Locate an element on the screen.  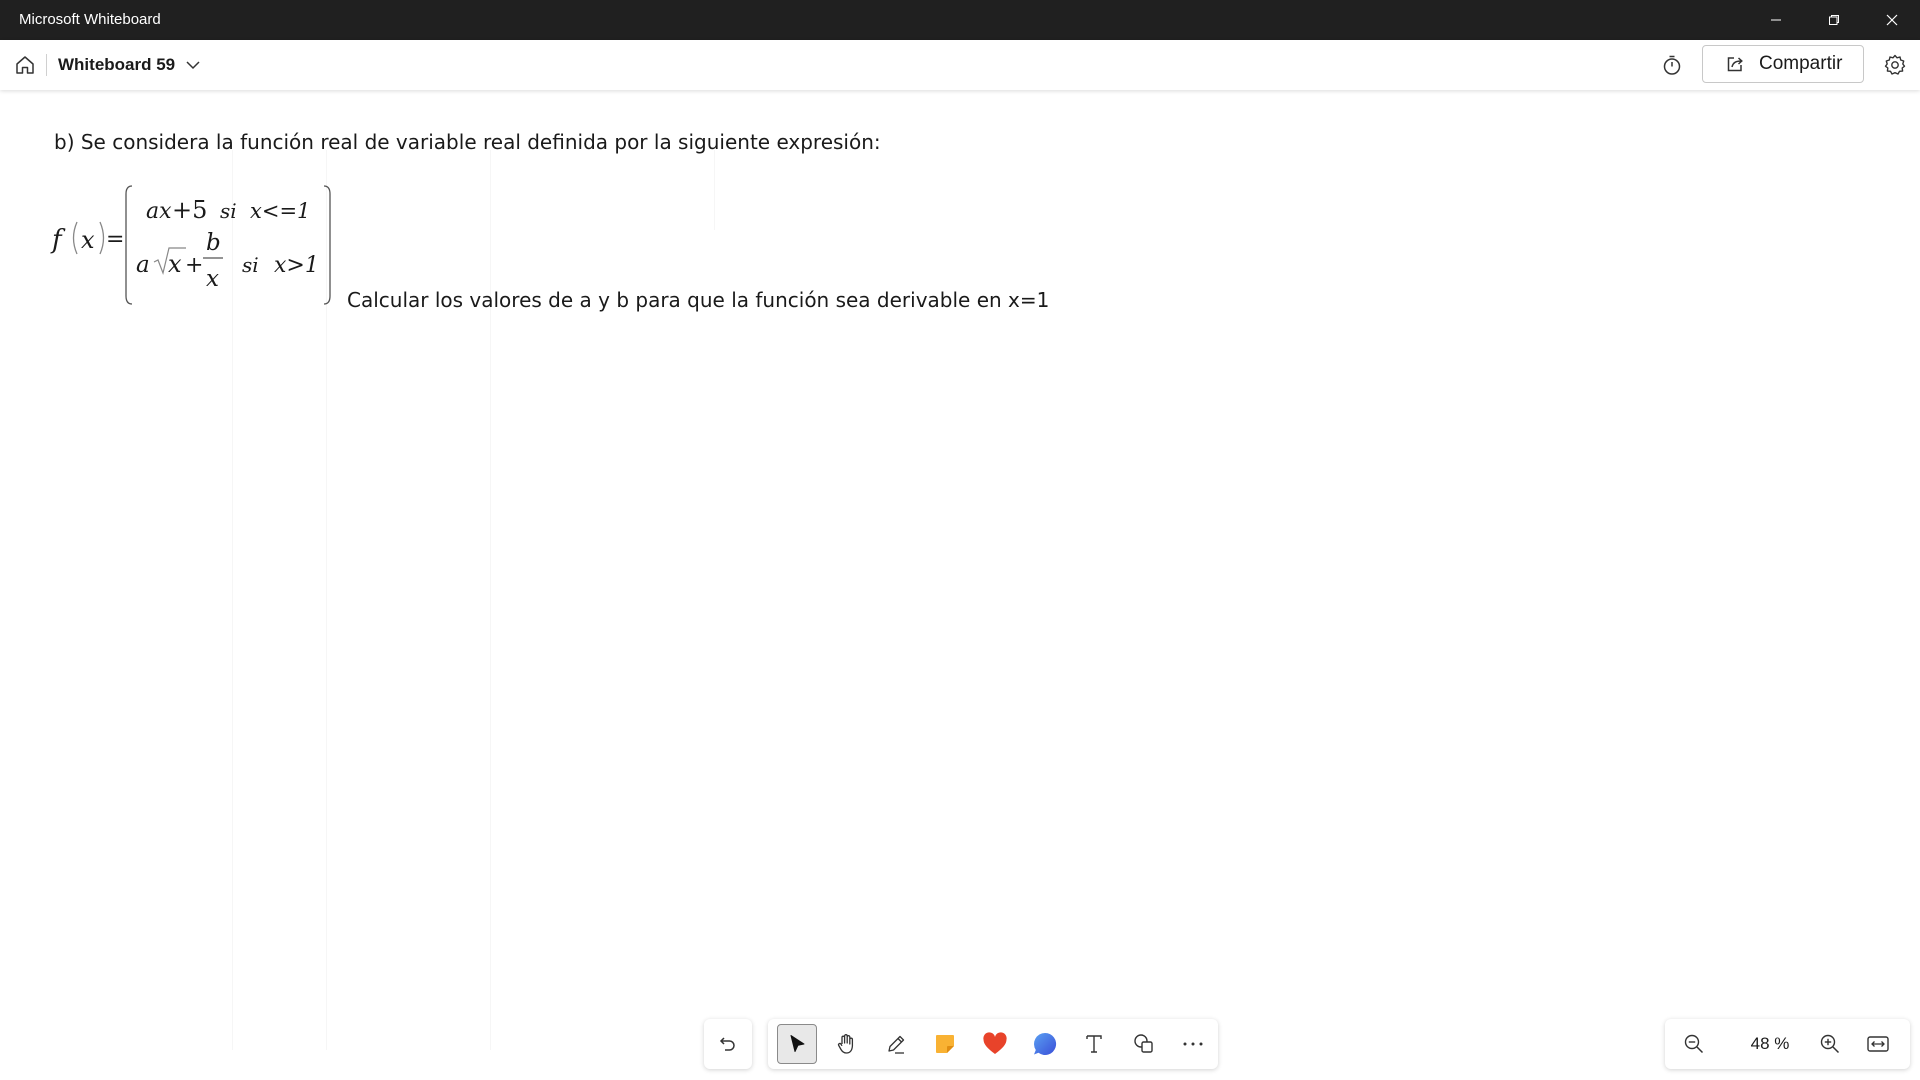
pointer-icon is located at coordinates (797, 1043).